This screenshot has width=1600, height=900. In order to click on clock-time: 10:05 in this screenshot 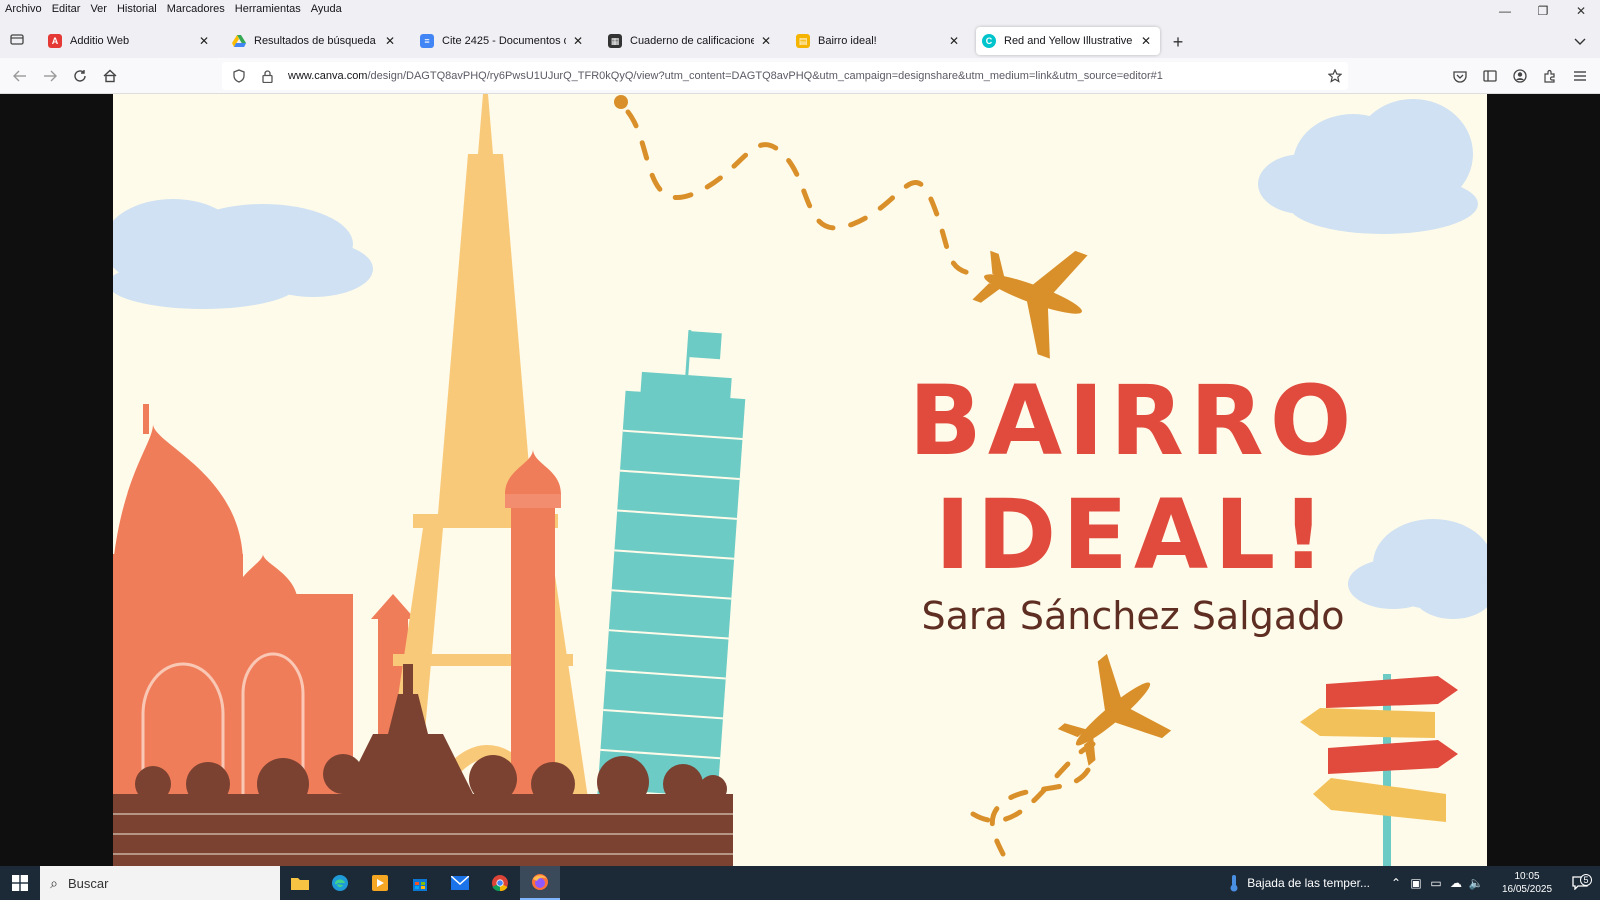, I will do `click(1527, 876)`.